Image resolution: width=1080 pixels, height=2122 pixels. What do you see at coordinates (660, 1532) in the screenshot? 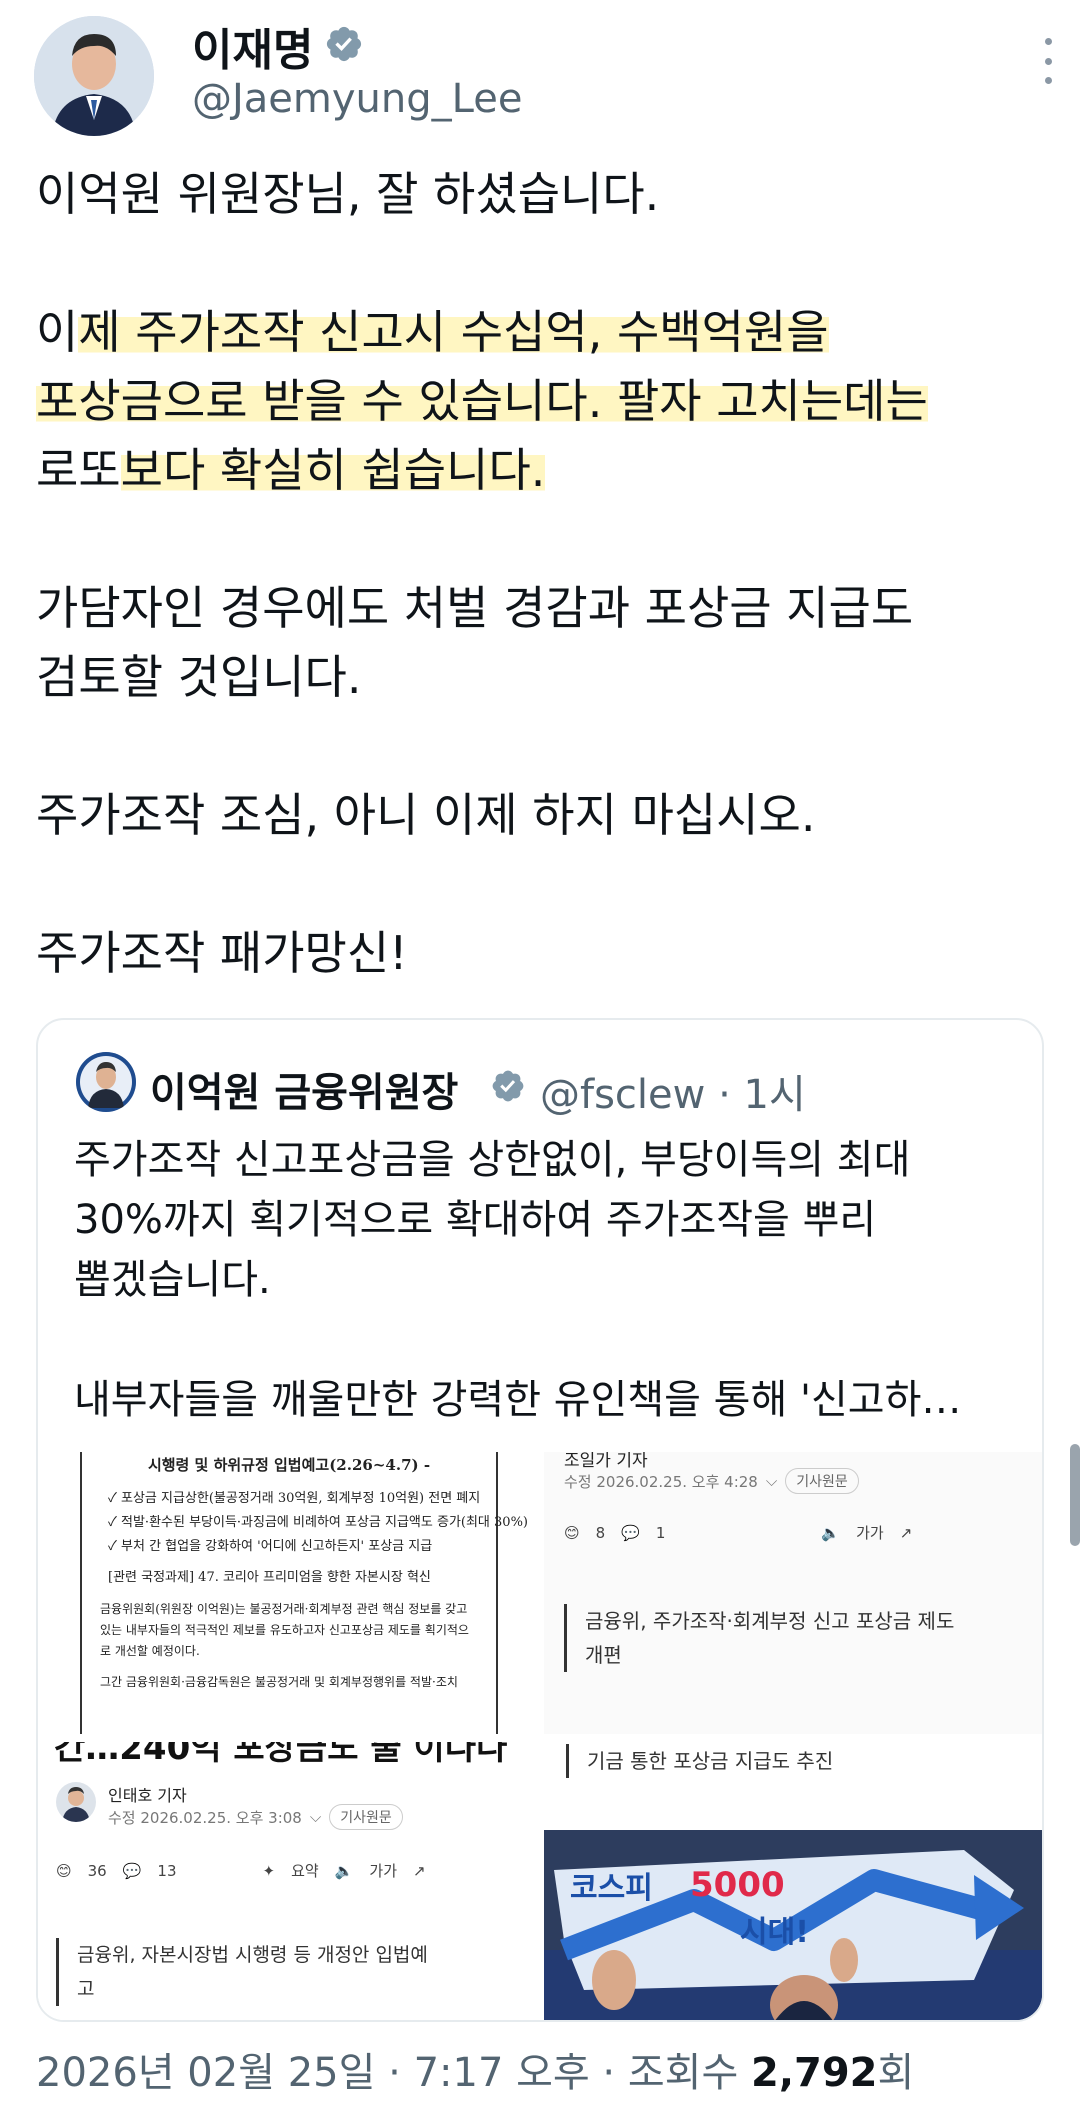
I see `comment-count: 1` at bounding box center [660, 1532].